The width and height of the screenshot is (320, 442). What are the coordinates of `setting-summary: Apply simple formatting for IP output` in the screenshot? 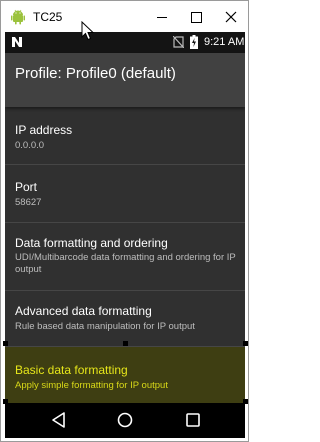 It's located at (91, 385).